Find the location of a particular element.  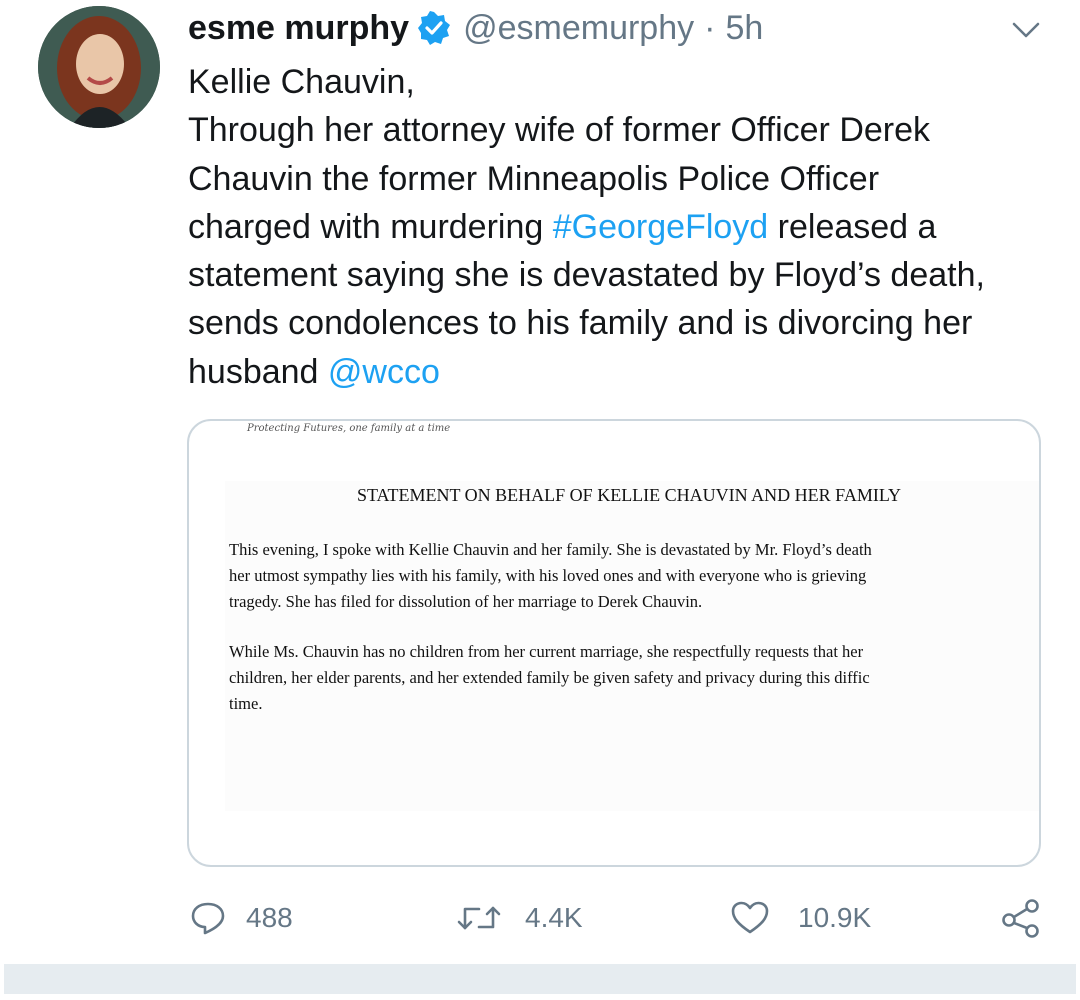

tweet-actions: 488 4.4K 10.9K is located at coordinates (540, 920).